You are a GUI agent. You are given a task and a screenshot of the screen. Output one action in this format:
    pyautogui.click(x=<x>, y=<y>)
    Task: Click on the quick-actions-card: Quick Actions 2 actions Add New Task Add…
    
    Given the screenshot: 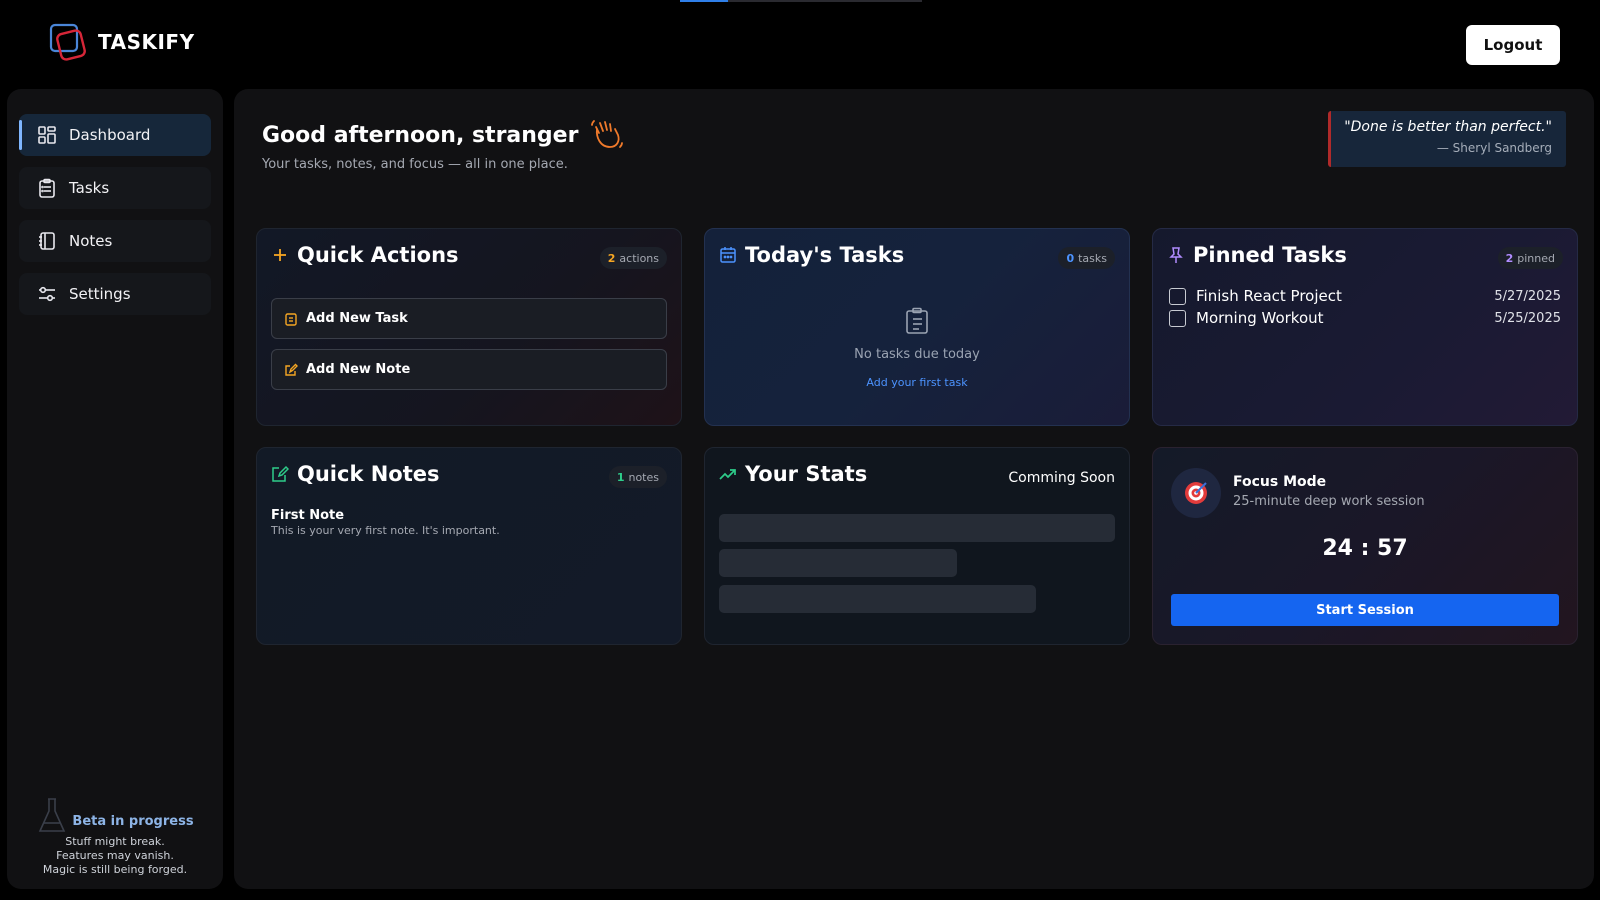 What is the action you would take?
    pyautogui.click(x=469, y=327)
    